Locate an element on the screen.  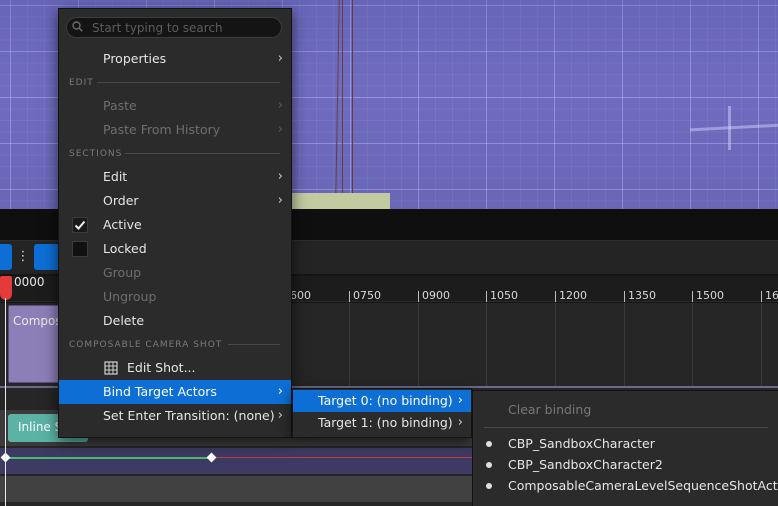
menu-item-group: Group is located at coordinates (175, 273).